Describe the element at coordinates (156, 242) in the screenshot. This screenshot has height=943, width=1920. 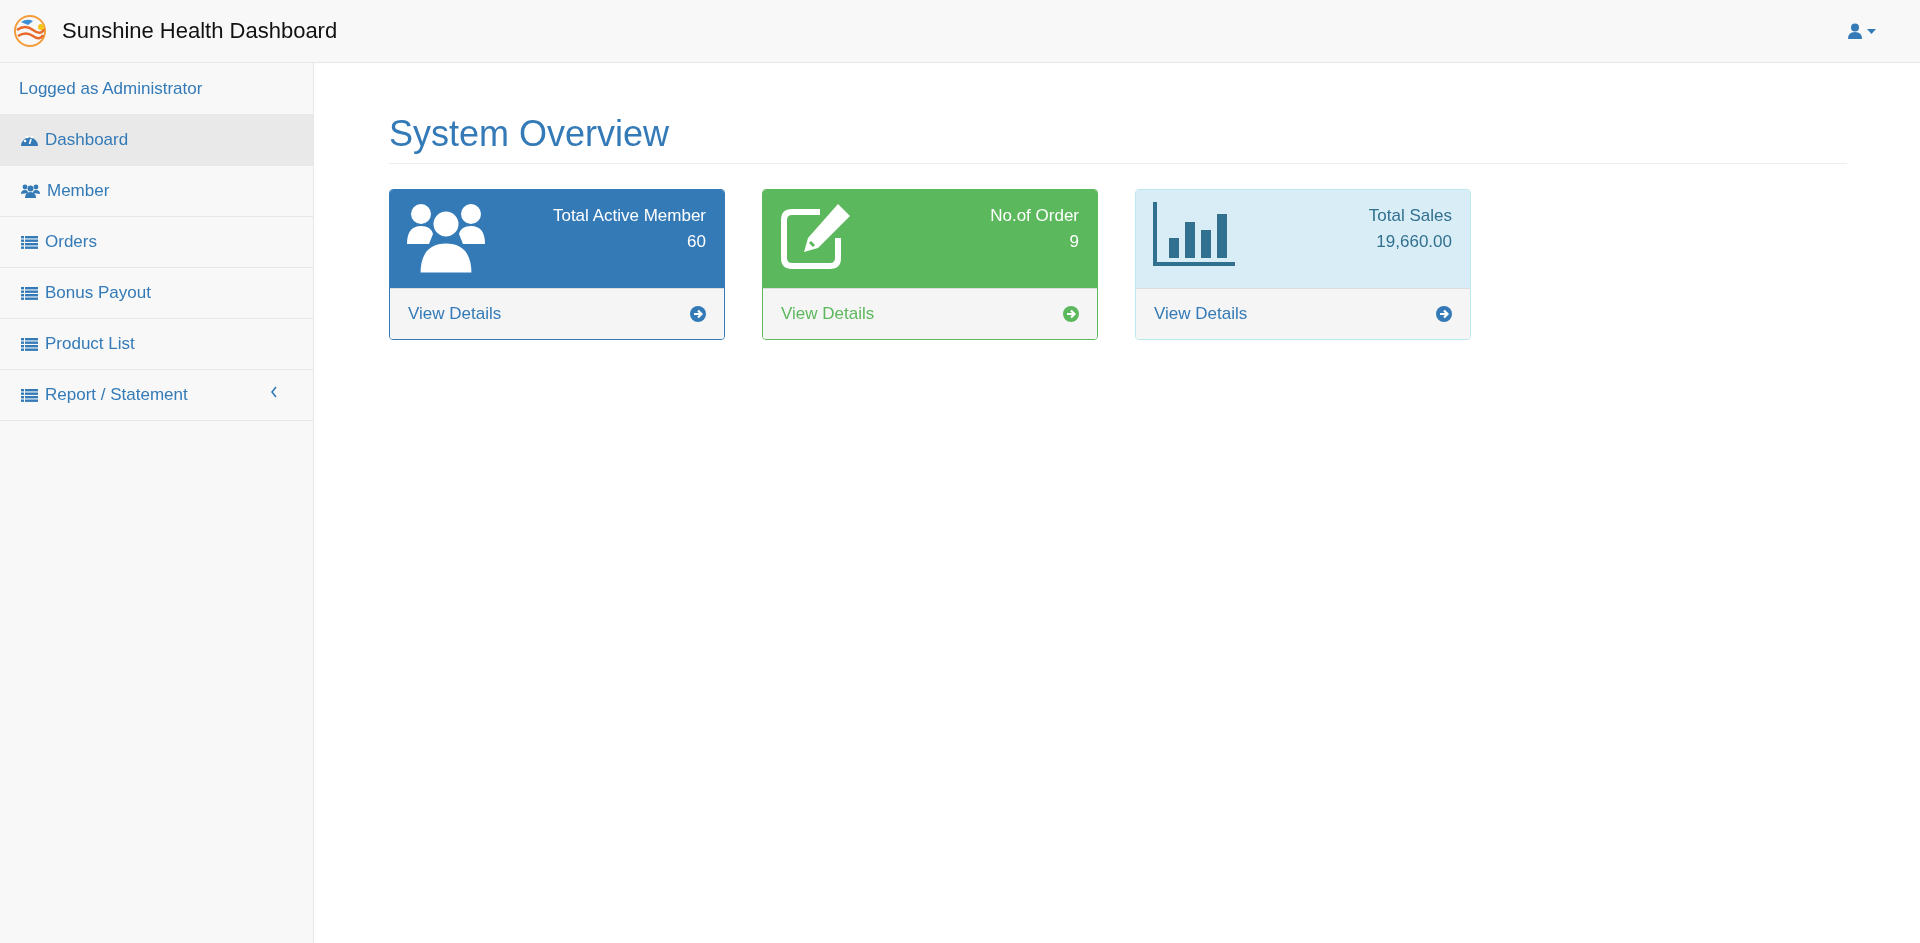
I see `sidebar-item: Orders` at that location.